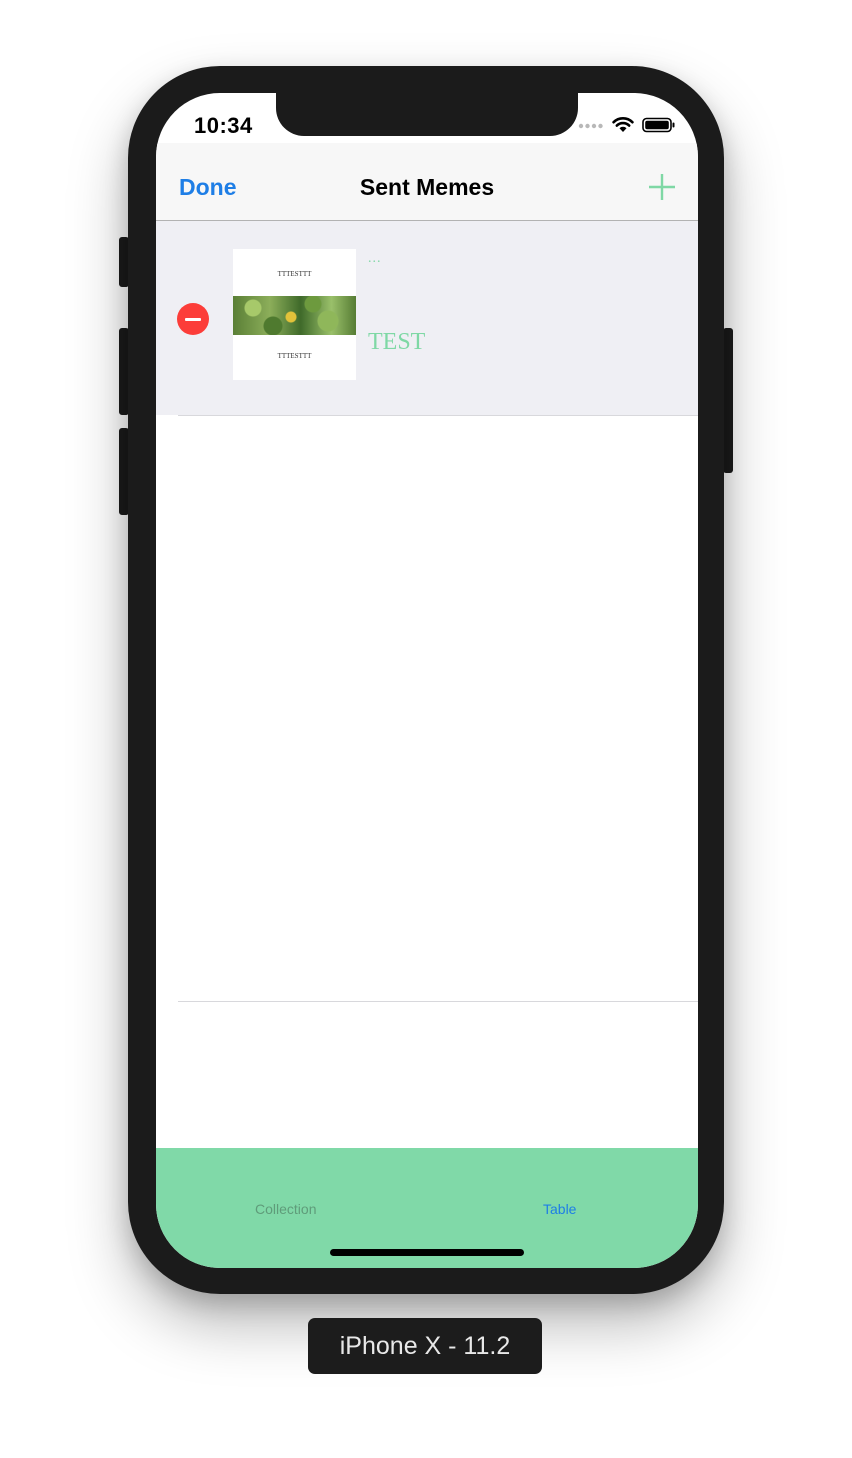 This screenshot has width=852, height=1458. What do you see at coordinates (623, 124) in the screenshot?
I see `wifi-icon` at bounding box center [623, 124].